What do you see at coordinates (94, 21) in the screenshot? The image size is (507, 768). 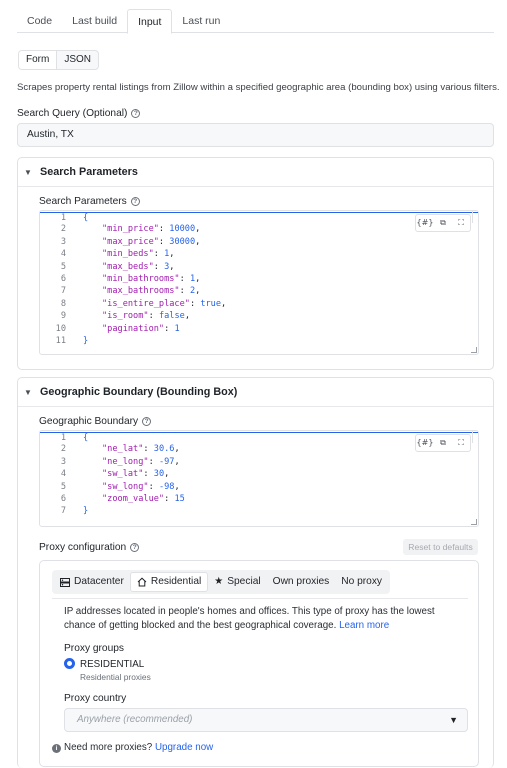 I see `tab-last-build: Last build` at bounding box center [94, 21].